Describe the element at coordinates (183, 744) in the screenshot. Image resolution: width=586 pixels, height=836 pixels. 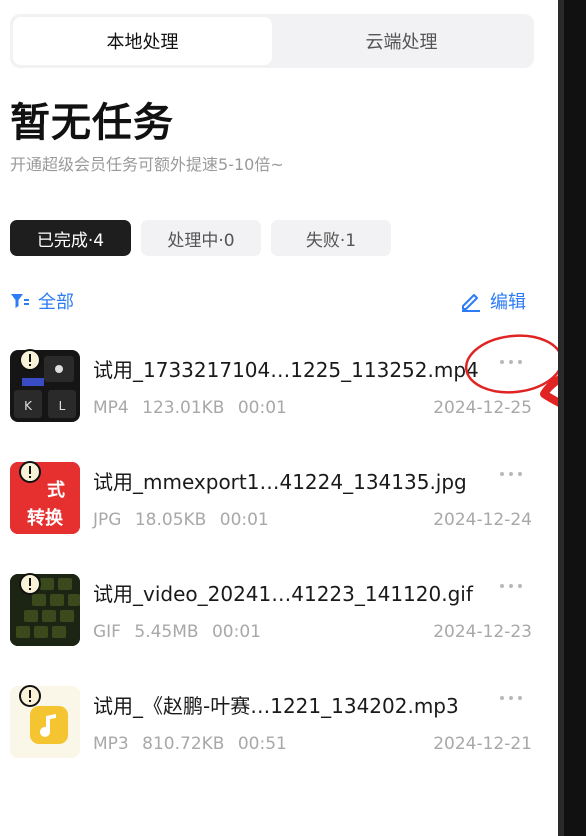
I see `task-size: 810.72KB` at that location.